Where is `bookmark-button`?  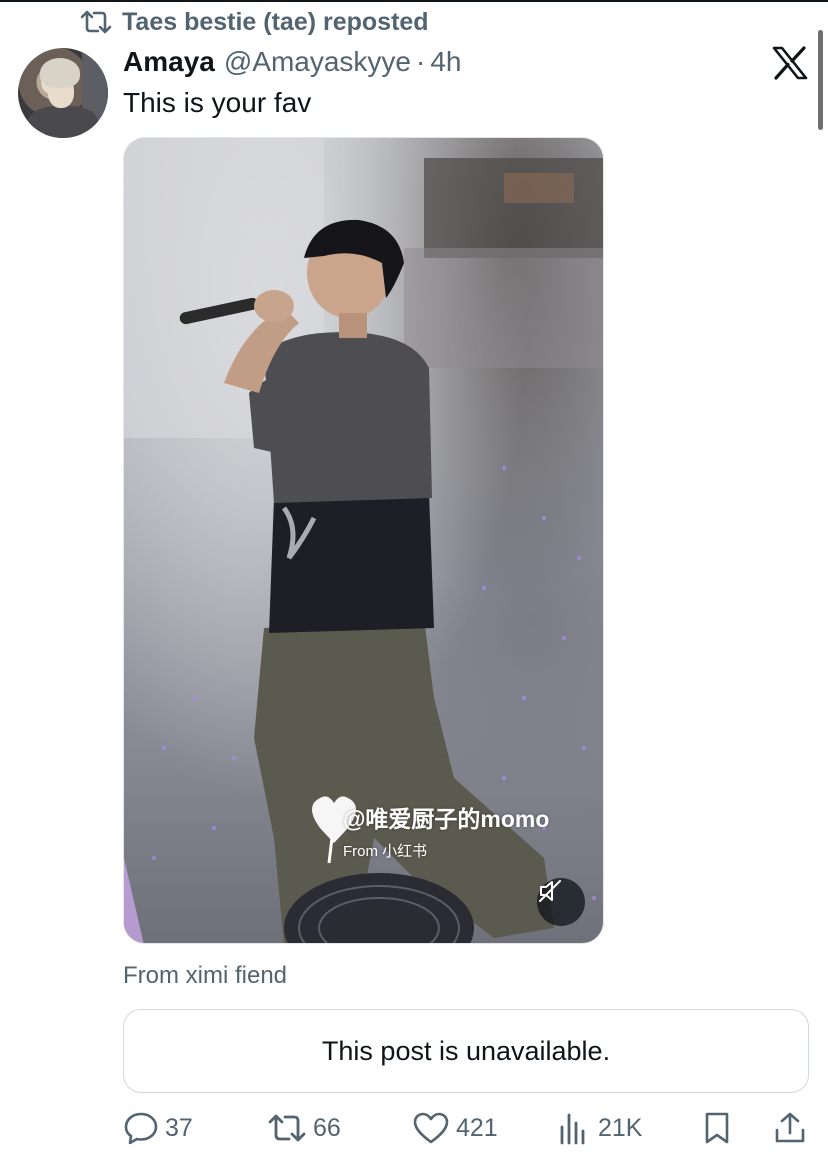 bookmark-button is located at coordinates (717, 1128).